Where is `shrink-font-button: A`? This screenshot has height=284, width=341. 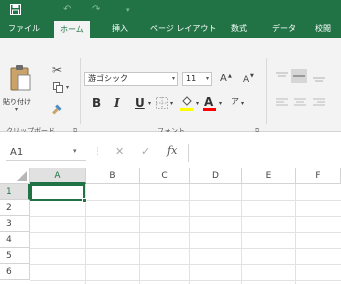 shrink-font-button: A is located at coordinates (246, 80).